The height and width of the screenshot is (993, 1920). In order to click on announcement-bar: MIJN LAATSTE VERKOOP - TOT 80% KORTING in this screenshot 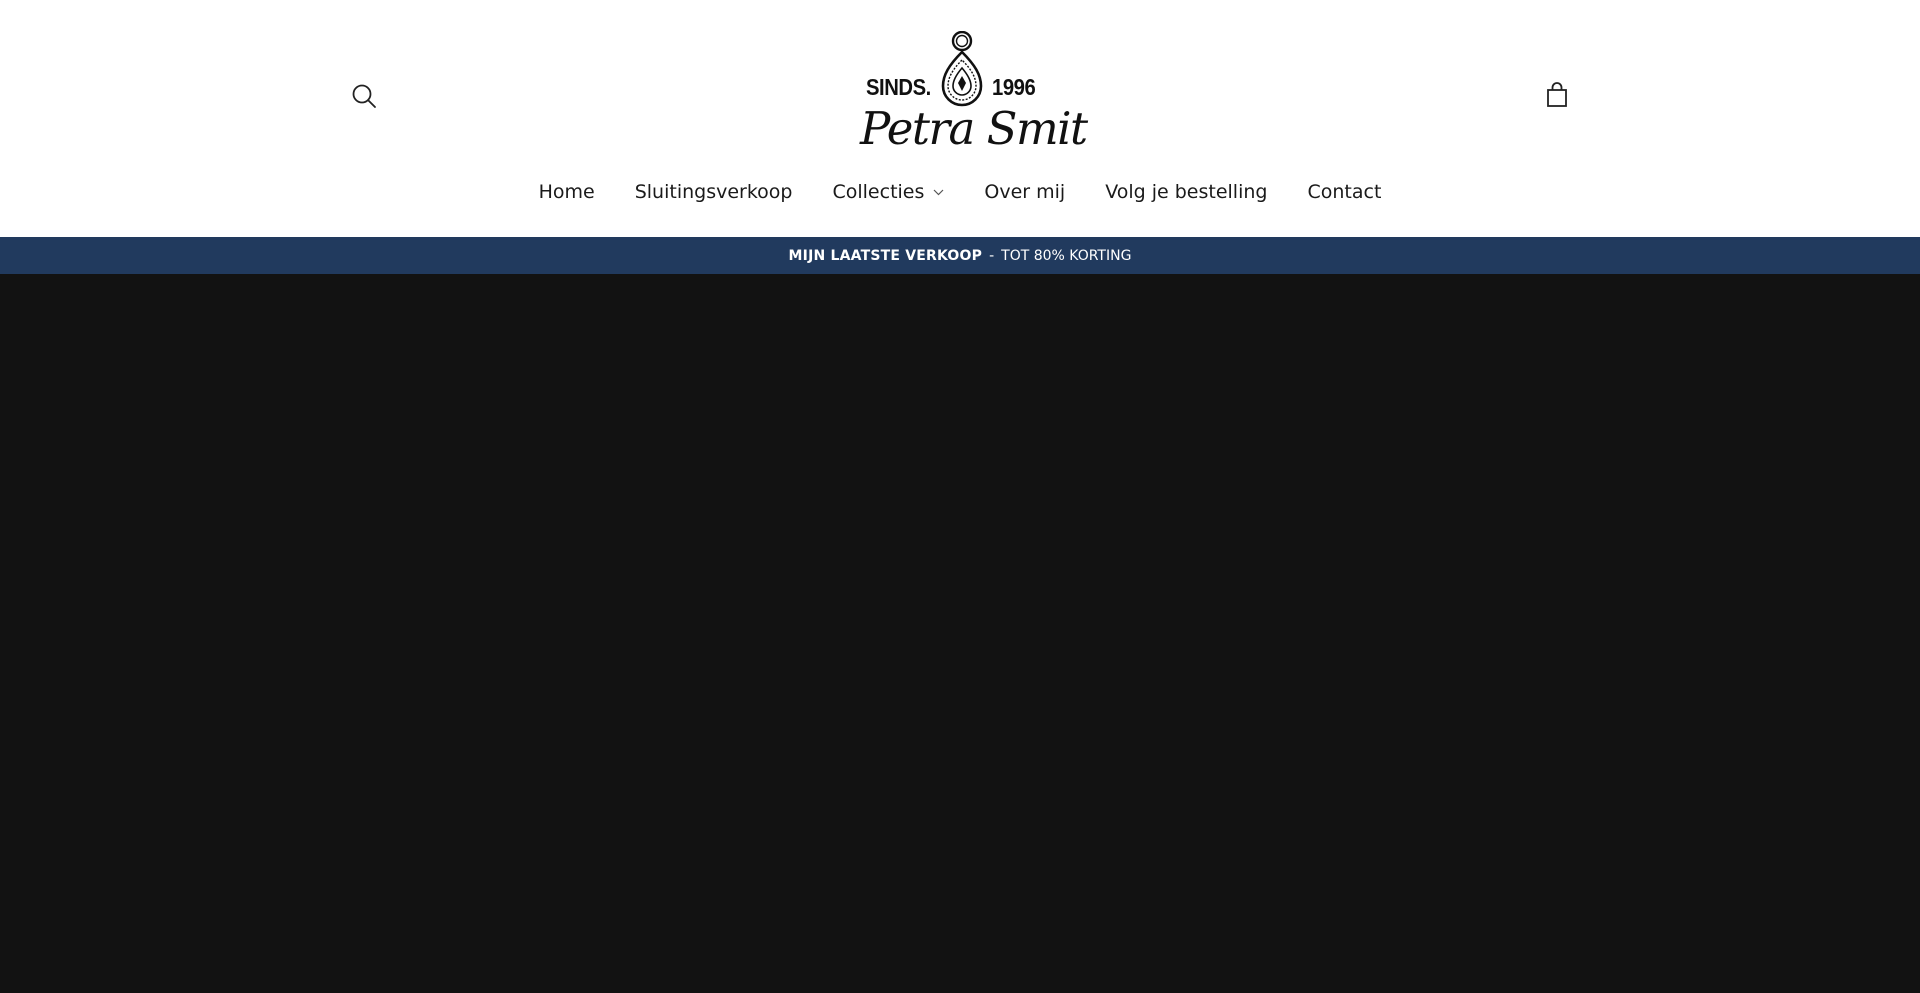, I will do `click(960, 255)`.